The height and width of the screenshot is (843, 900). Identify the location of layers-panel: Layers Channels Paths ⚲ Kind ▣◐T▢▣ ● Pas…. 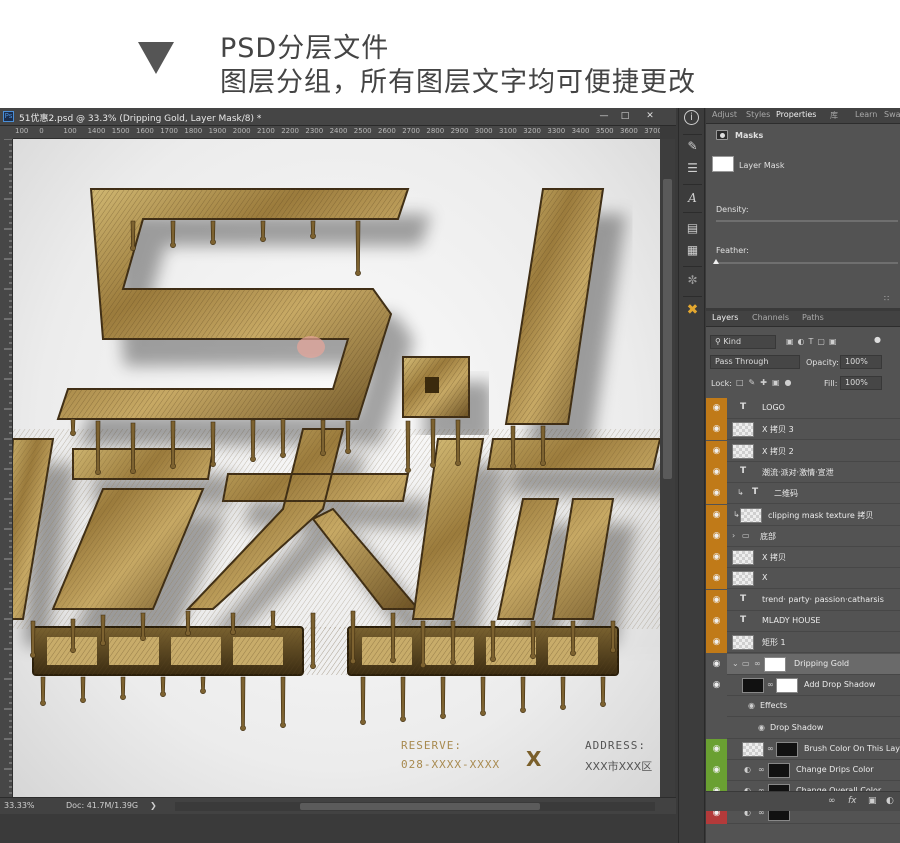
(803, 577).